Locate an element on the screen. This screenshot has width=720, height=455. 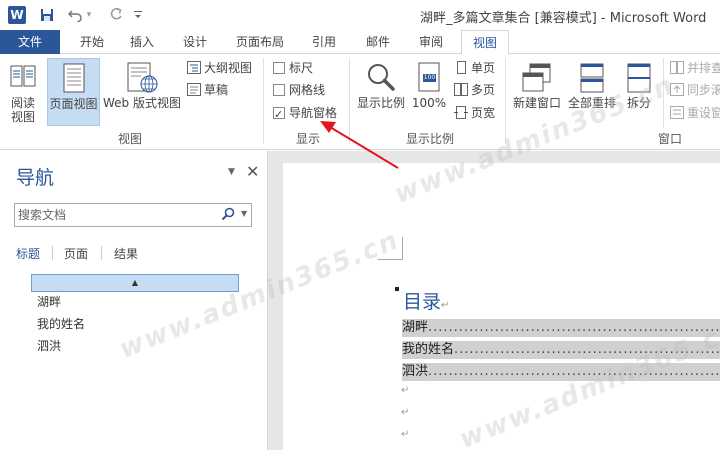
tab-references: 引用 is located at coordinates (324, 42).